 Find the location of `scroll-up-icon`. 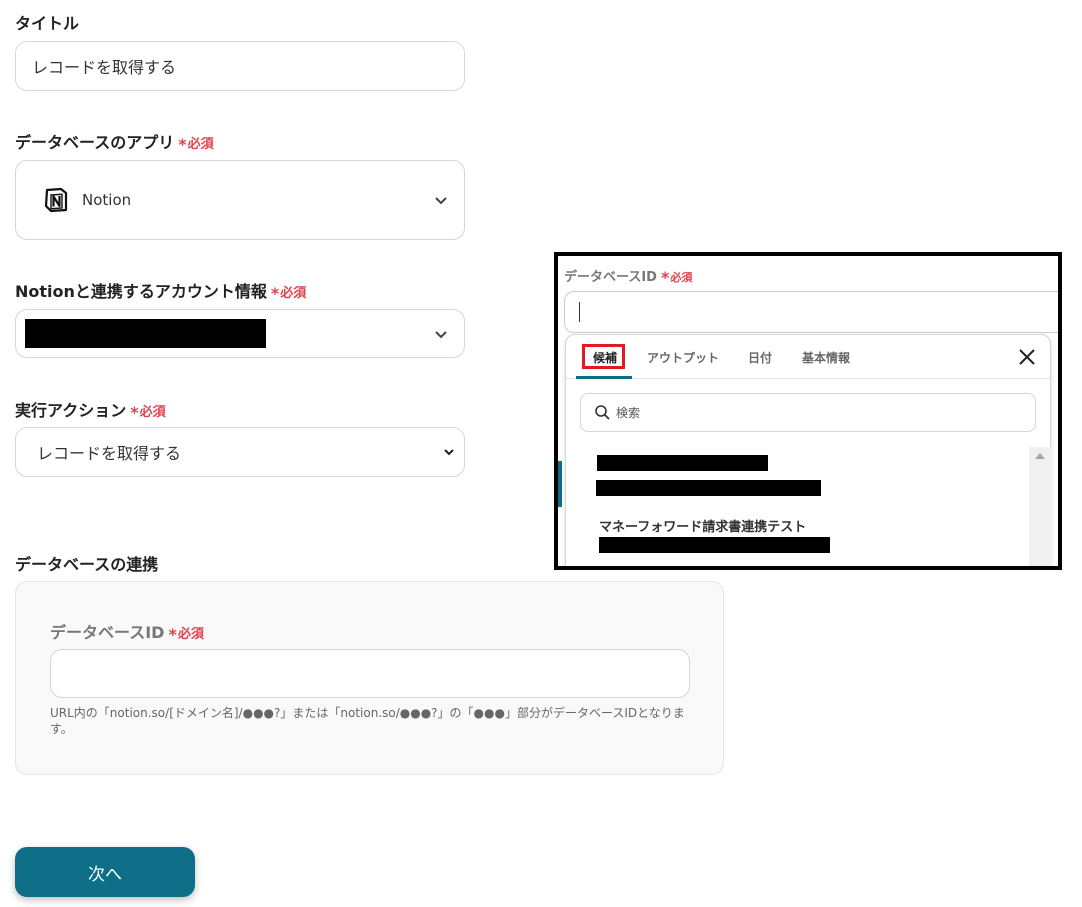

scroll-up-icon is located at coordinates (1040, 456).